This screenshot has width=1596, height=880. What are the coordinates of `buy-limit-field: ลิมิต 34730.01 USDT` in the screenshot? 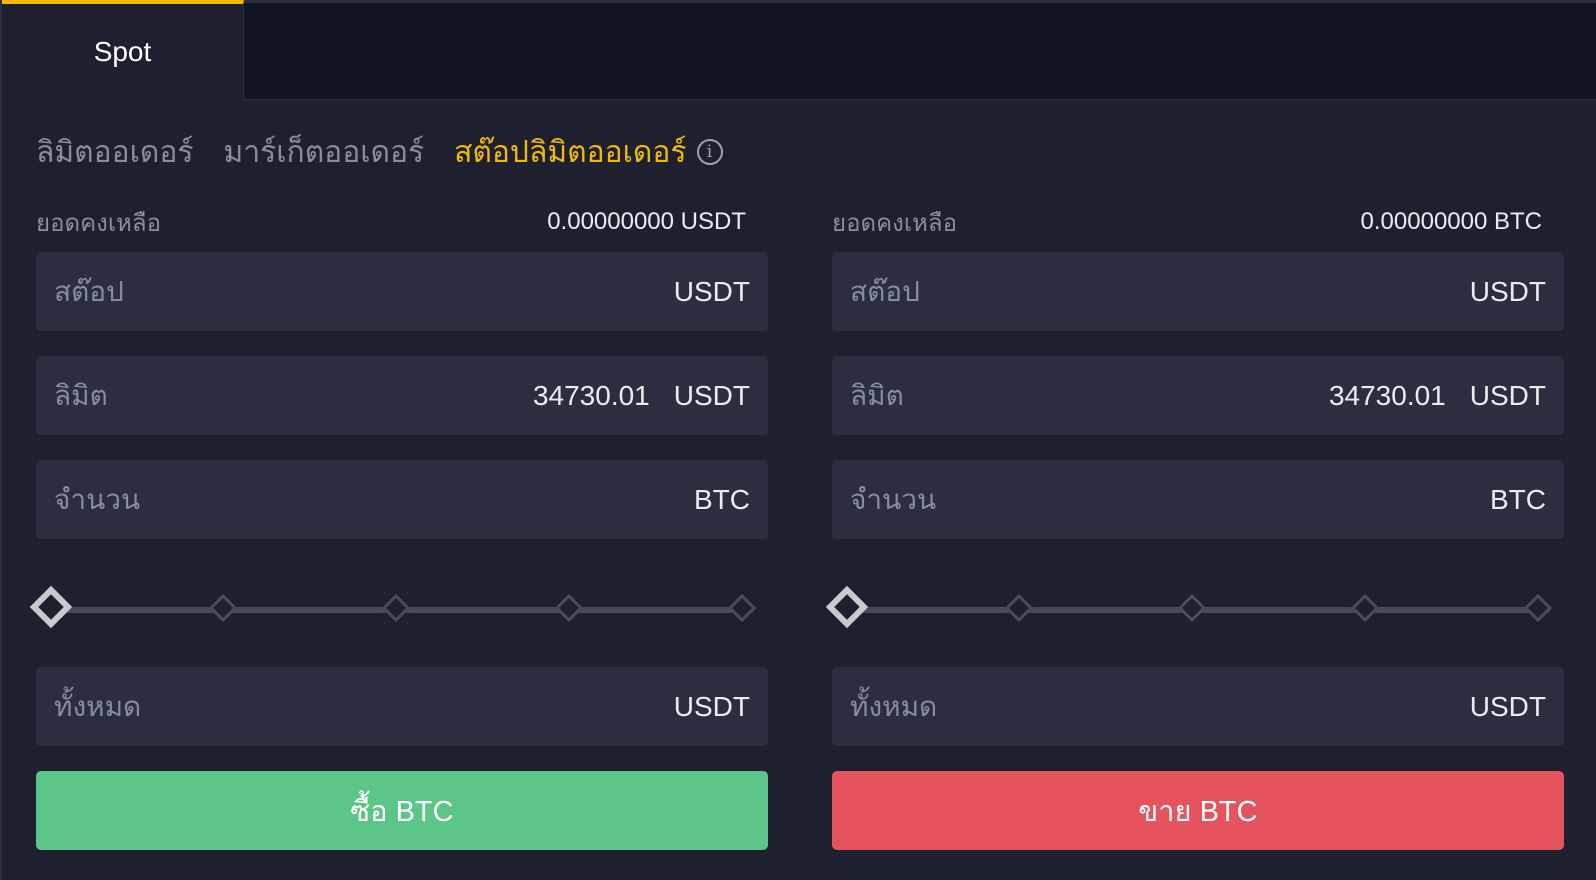 It's located at (402, 395).